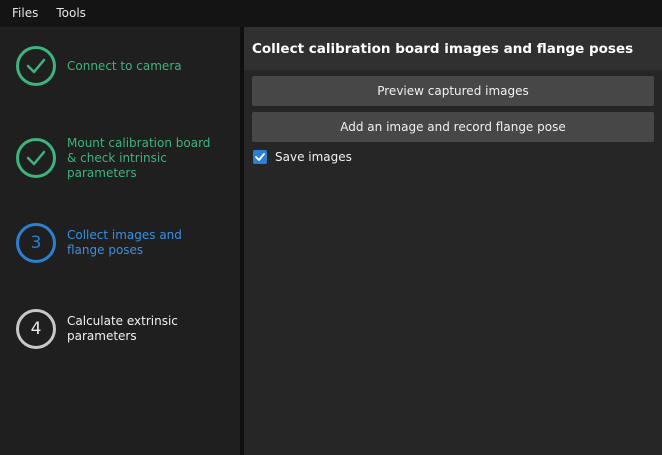 The height and width of the screenshot is (455, 662). Describe the element at coordinates (36, 243) in the screenshot. I see `step-number-badge: 3` at that location.